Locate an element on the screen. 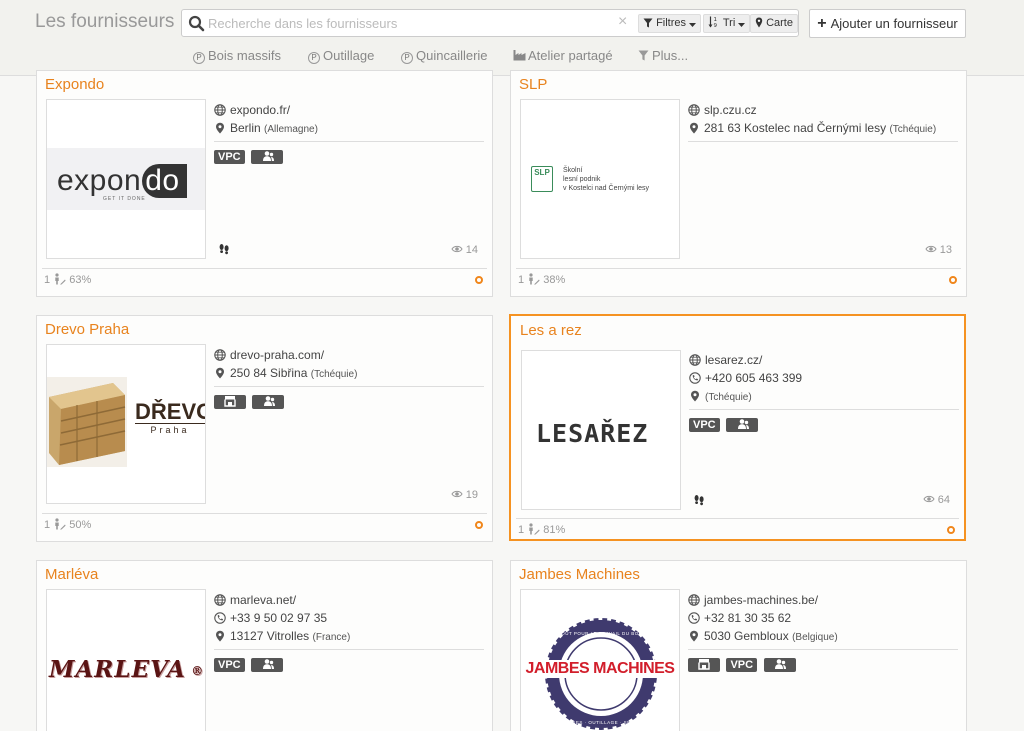 The height and width of the screenshot is (731, 1024). supplier-name: SLP is located at coordinates (533, 84).